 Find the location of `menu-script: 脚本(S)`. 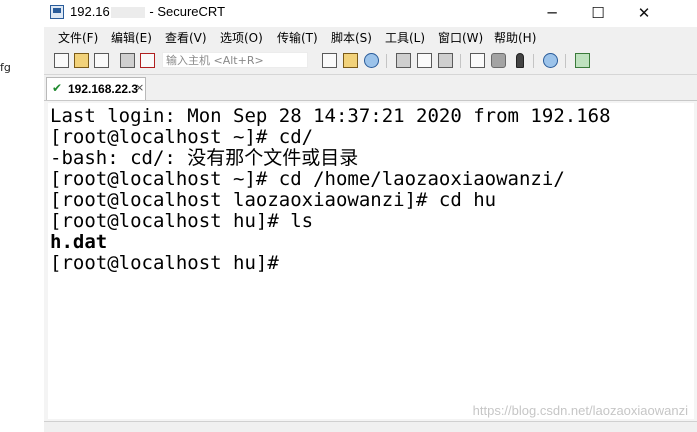

menu-script: 脚本(S) is located at coordinates (351, 37).